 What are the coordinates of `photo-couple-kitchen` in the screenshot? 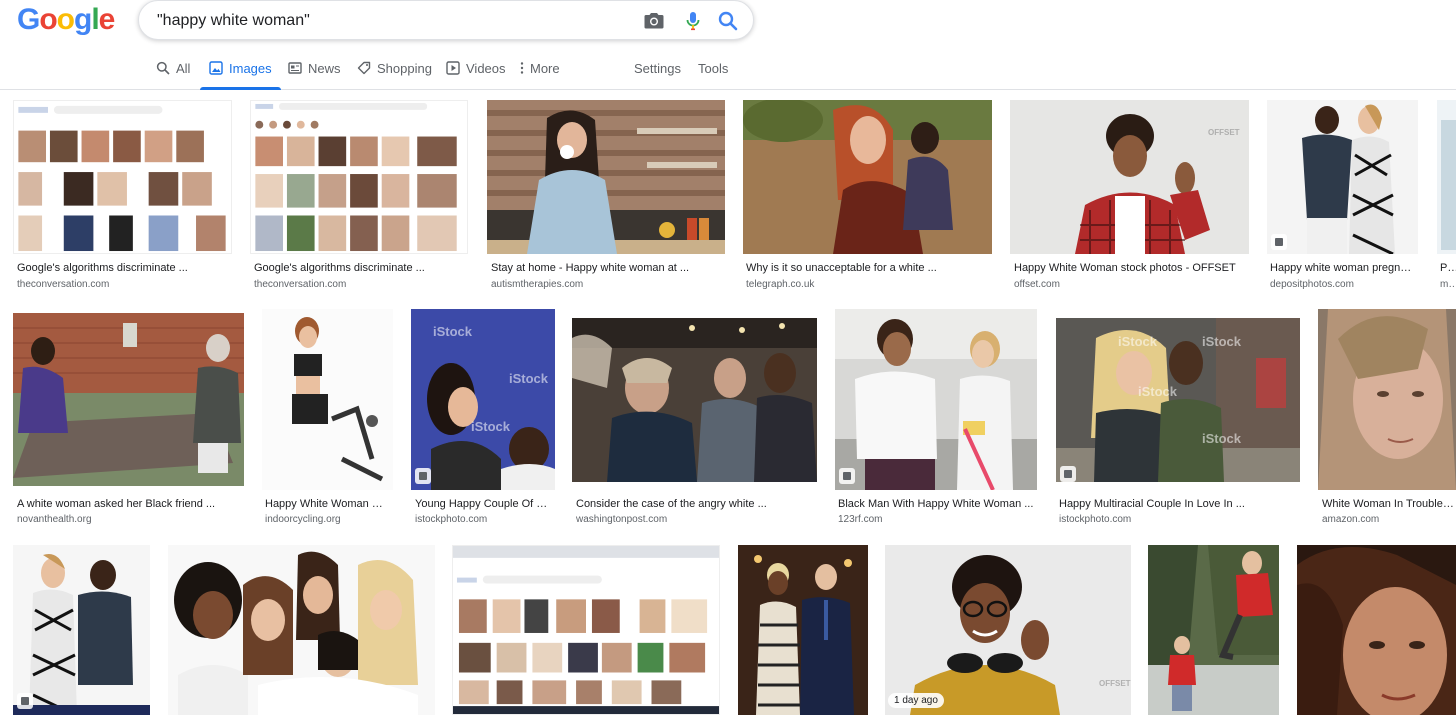 It's located at (936, 399).